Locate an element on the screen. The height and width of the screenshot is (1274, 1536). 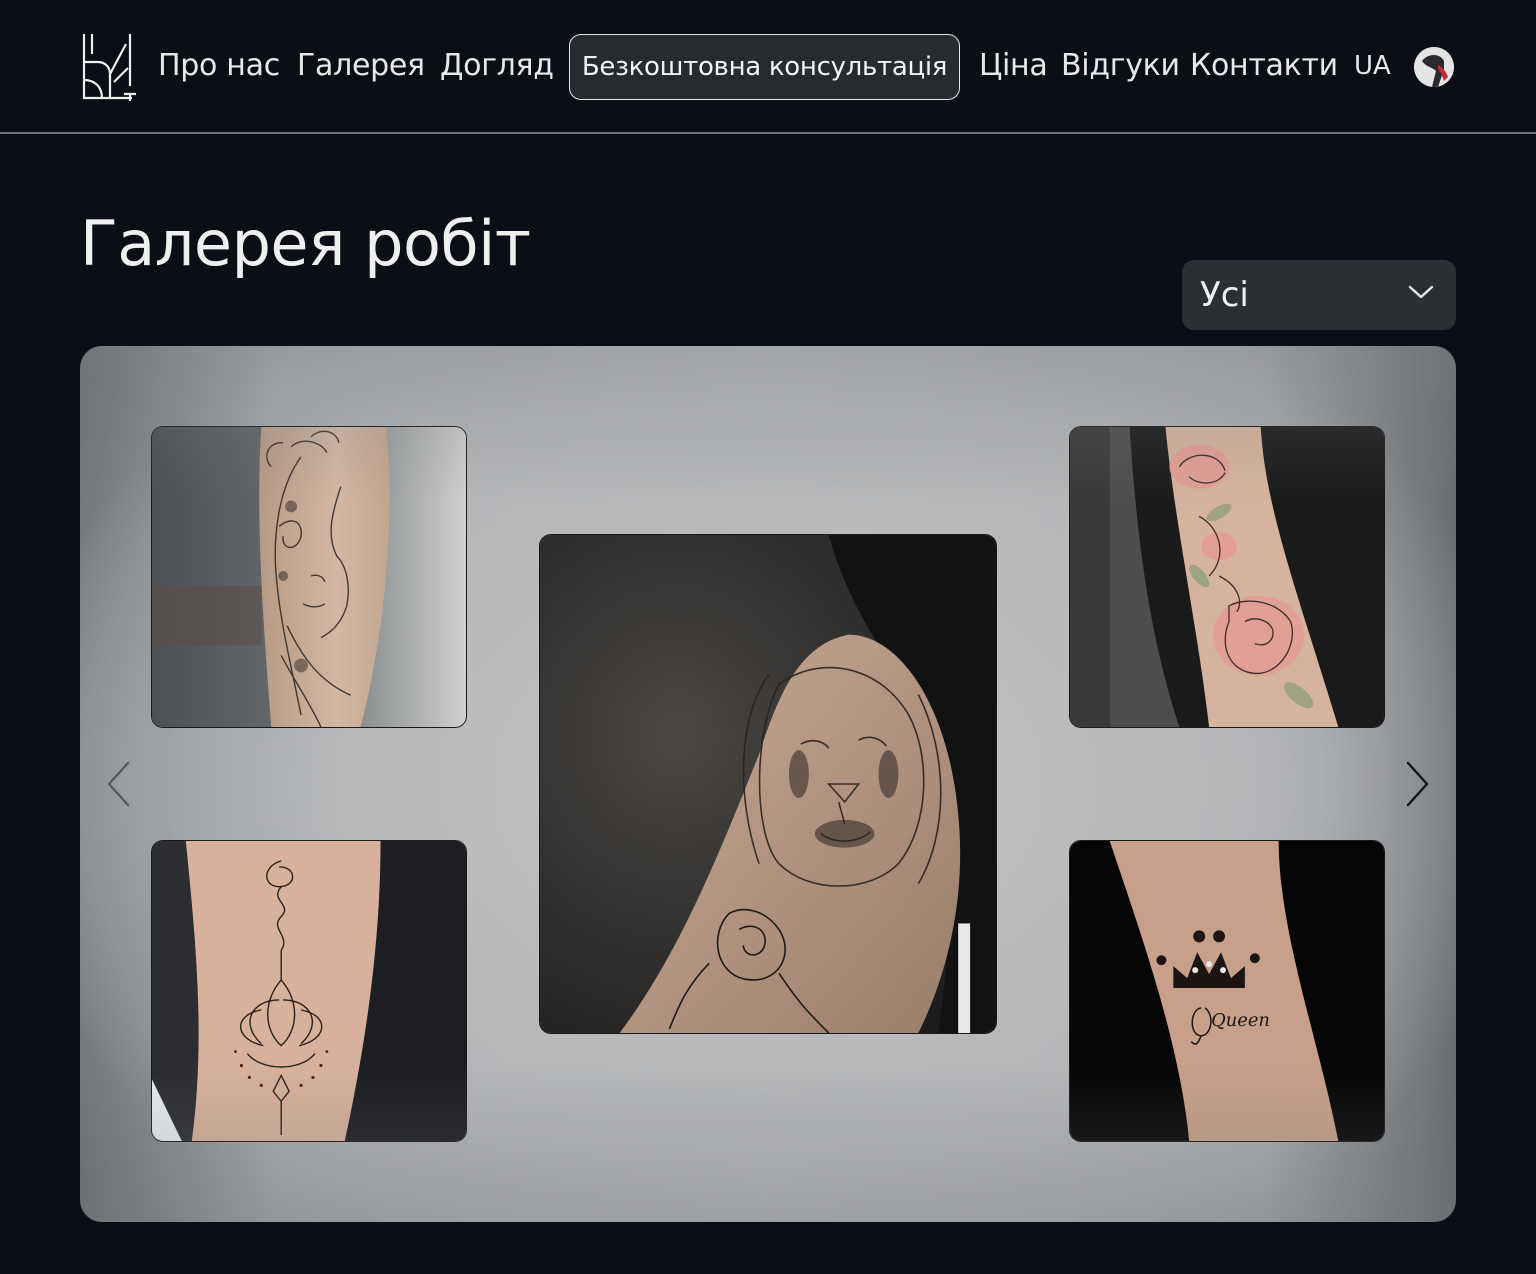
nav-price: Ціна is located at coordinates (1013, 66).